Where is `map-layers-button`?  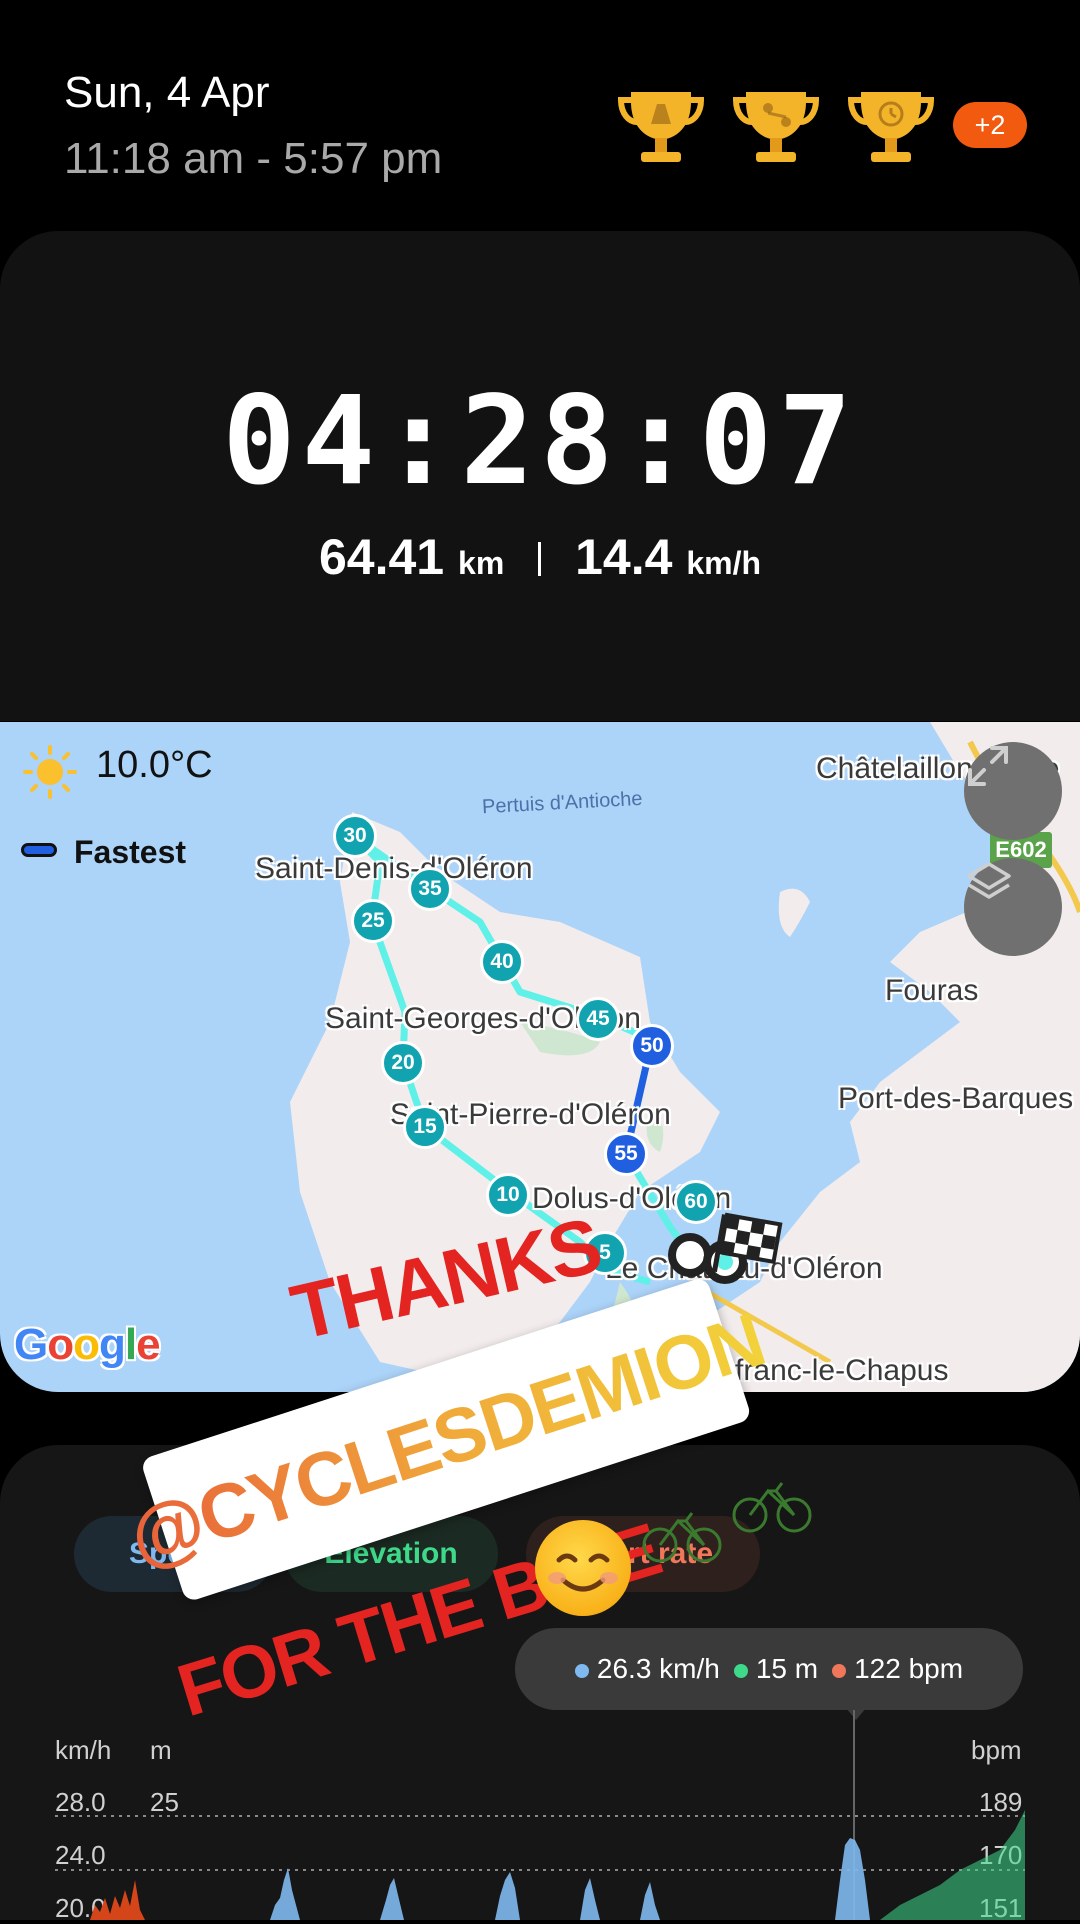
map-layers-button is located at coordinates (1013, 907).